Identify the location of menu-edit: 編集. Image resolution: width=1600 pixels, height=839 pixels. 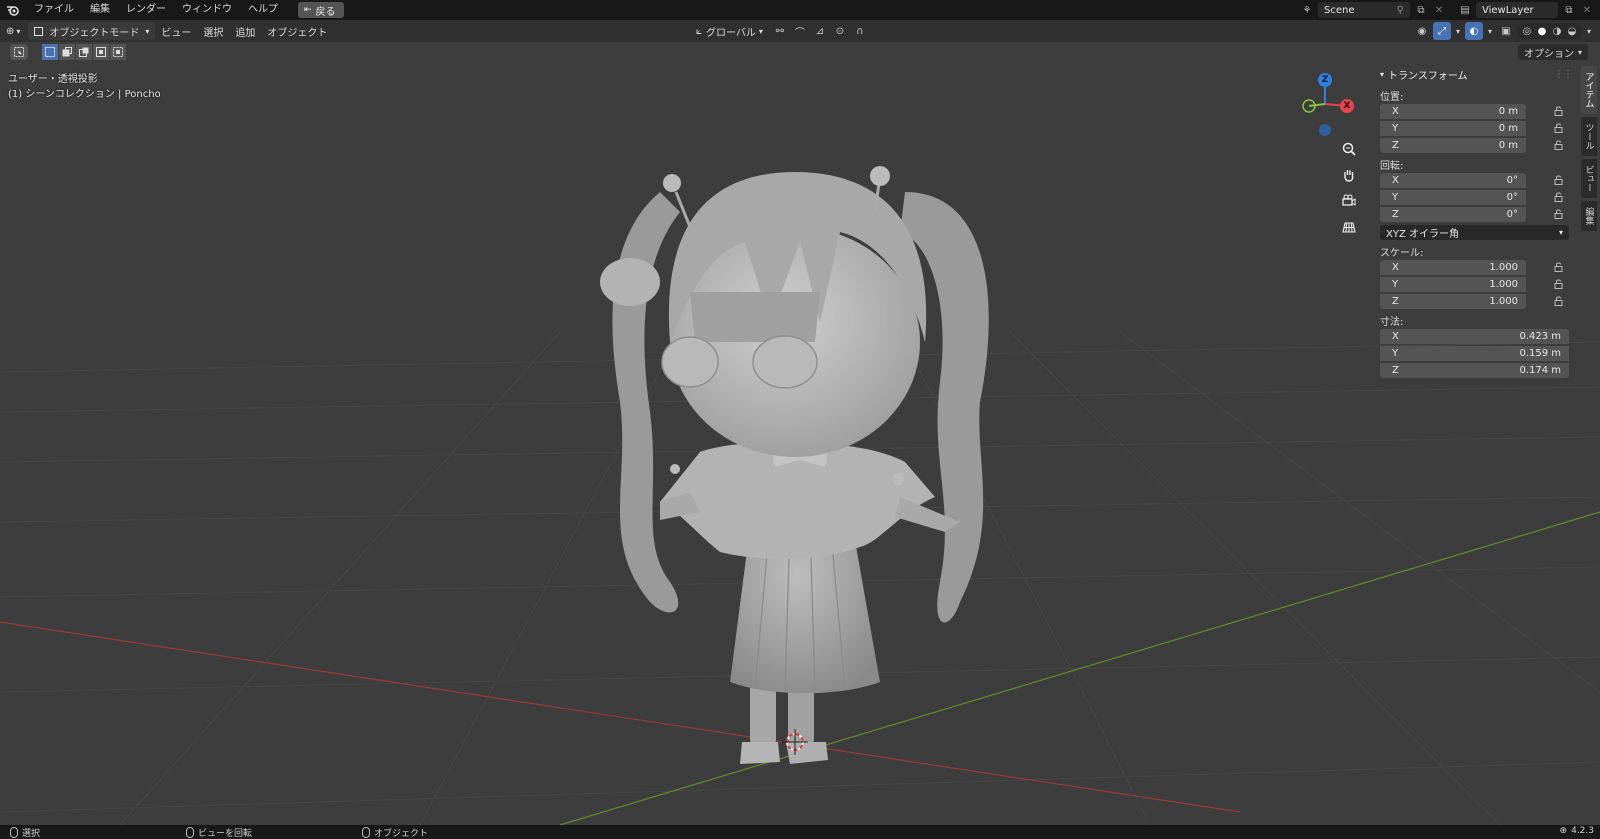
(100, 10).